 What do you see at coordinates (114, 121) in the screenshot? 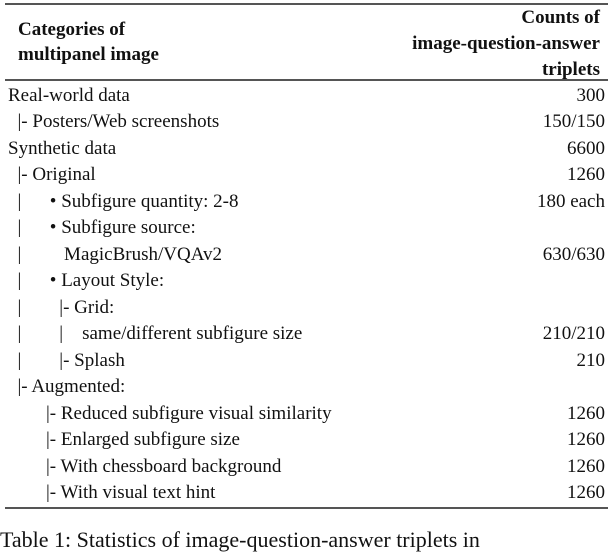
I see `row-category: |- Posters/Web screenshots` at bounding box center [114, 121].